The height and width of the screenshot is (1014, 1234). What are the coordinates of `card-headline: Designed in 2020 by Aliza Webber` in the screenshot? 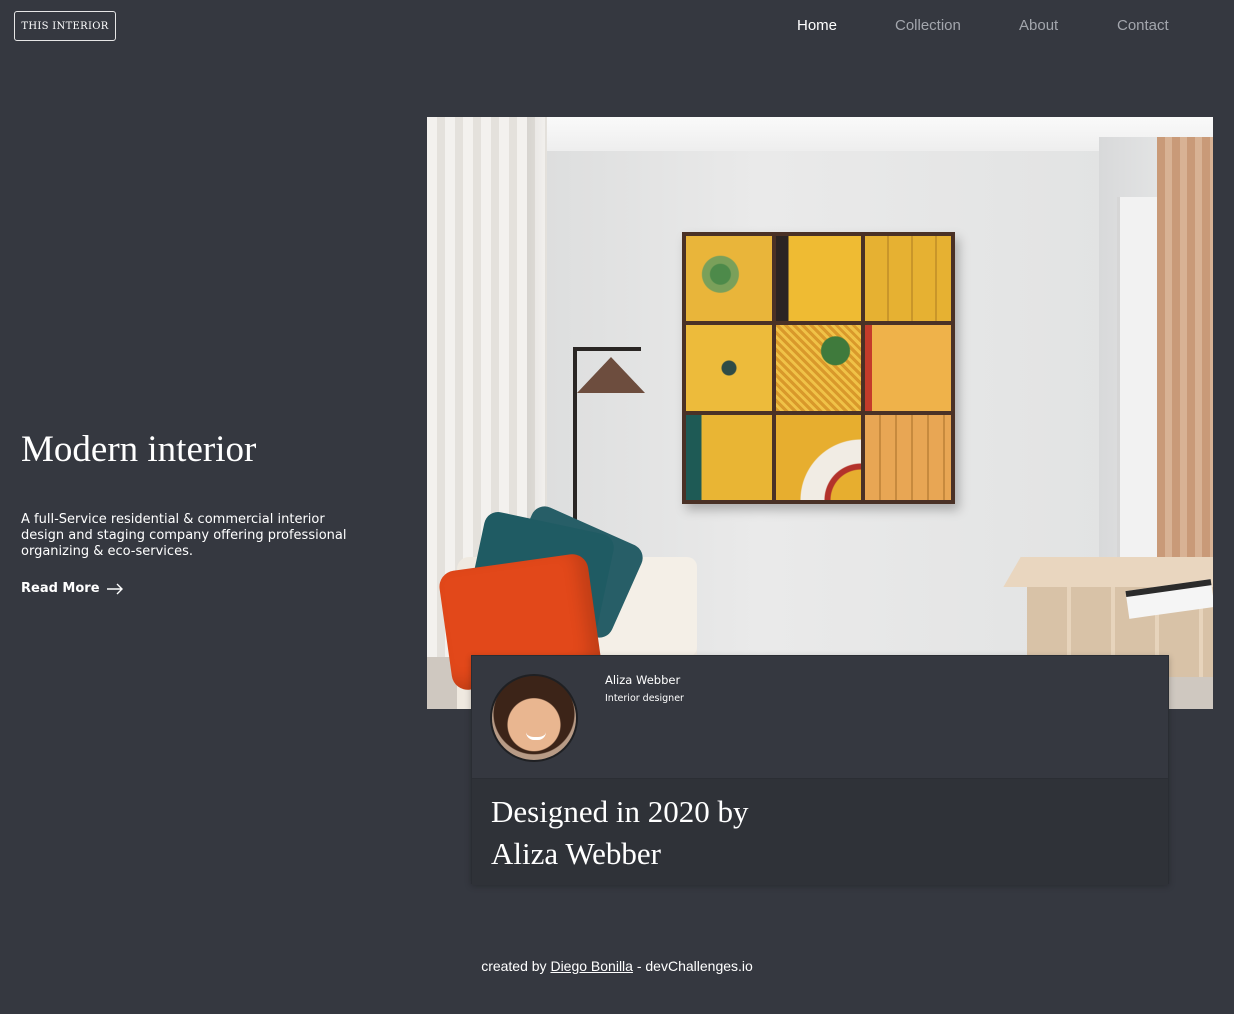 It's located at (620, 832).